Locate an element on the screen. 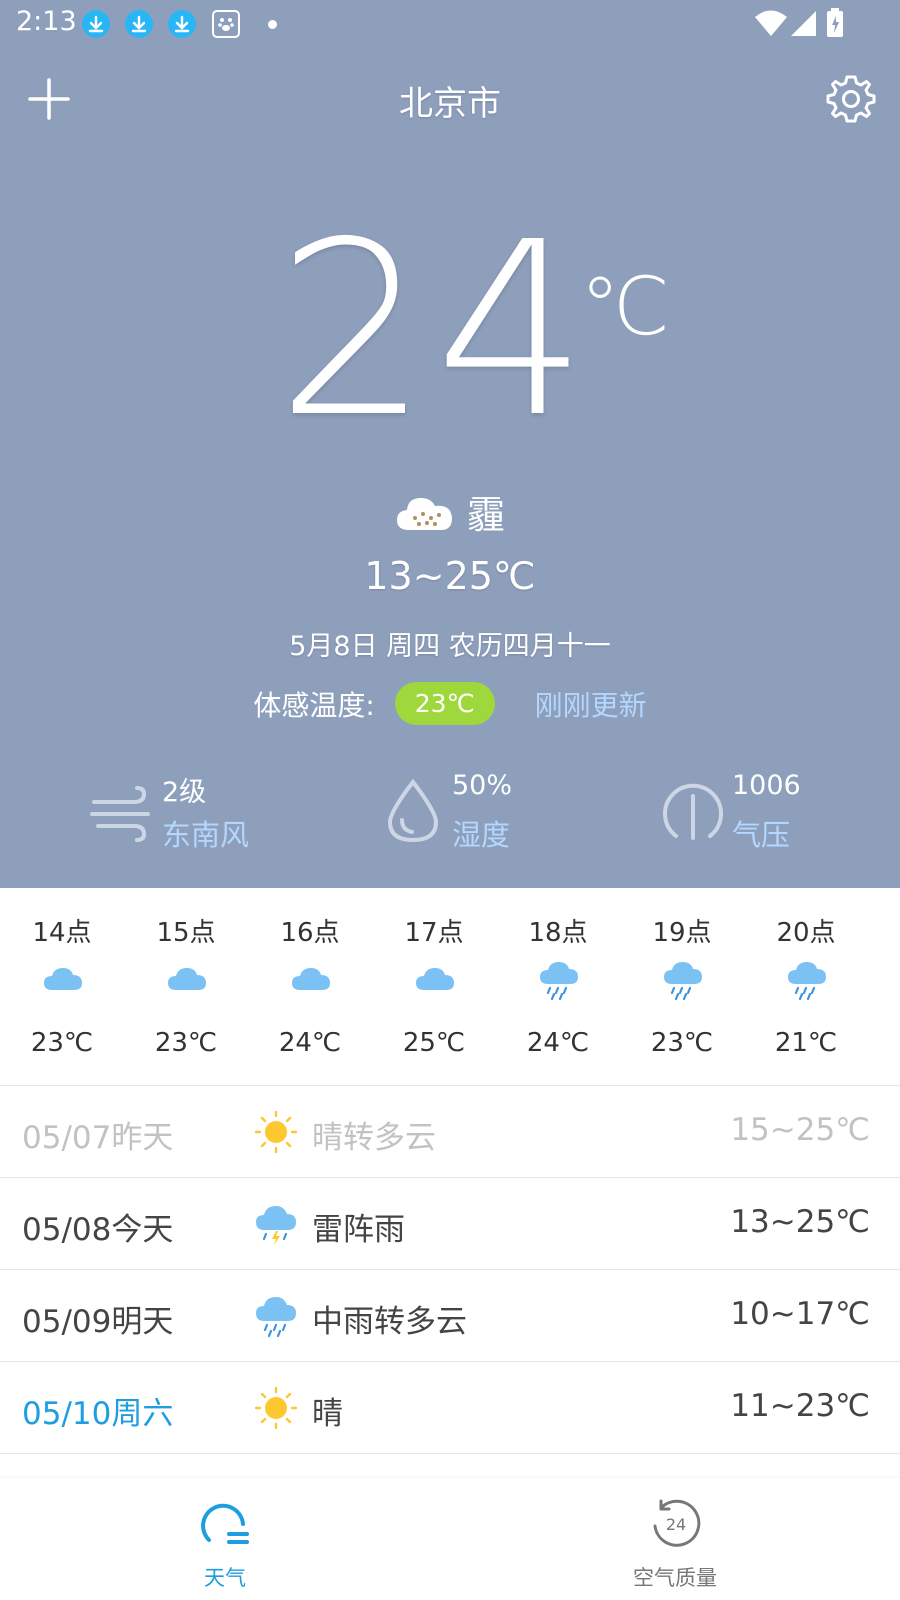 This screenshot has width=900, height=1600. day-condition: 晴转多云 is located at coordinates (374, 1138).